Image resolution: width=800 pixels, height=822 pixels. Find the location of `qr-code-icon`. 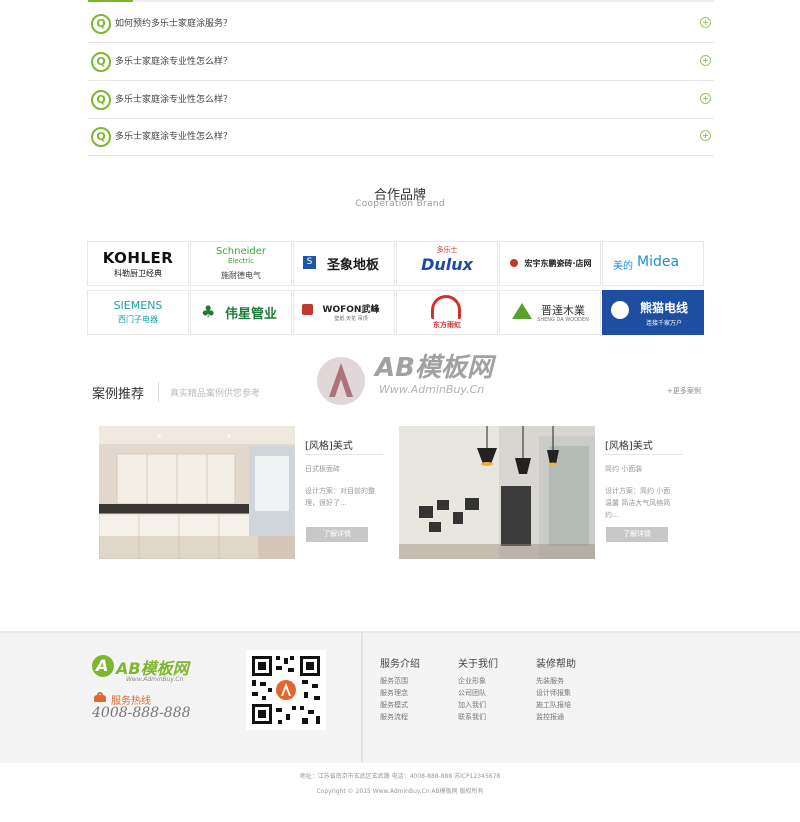

qr-code-icon is located at coordinates (286, 690).